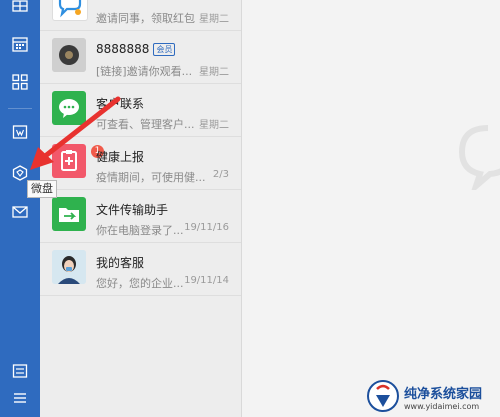 The image size is (500, 417). I want to click on conversation-row: 客户联系 可查看、管理客户... 星期二, so click(140, 110).